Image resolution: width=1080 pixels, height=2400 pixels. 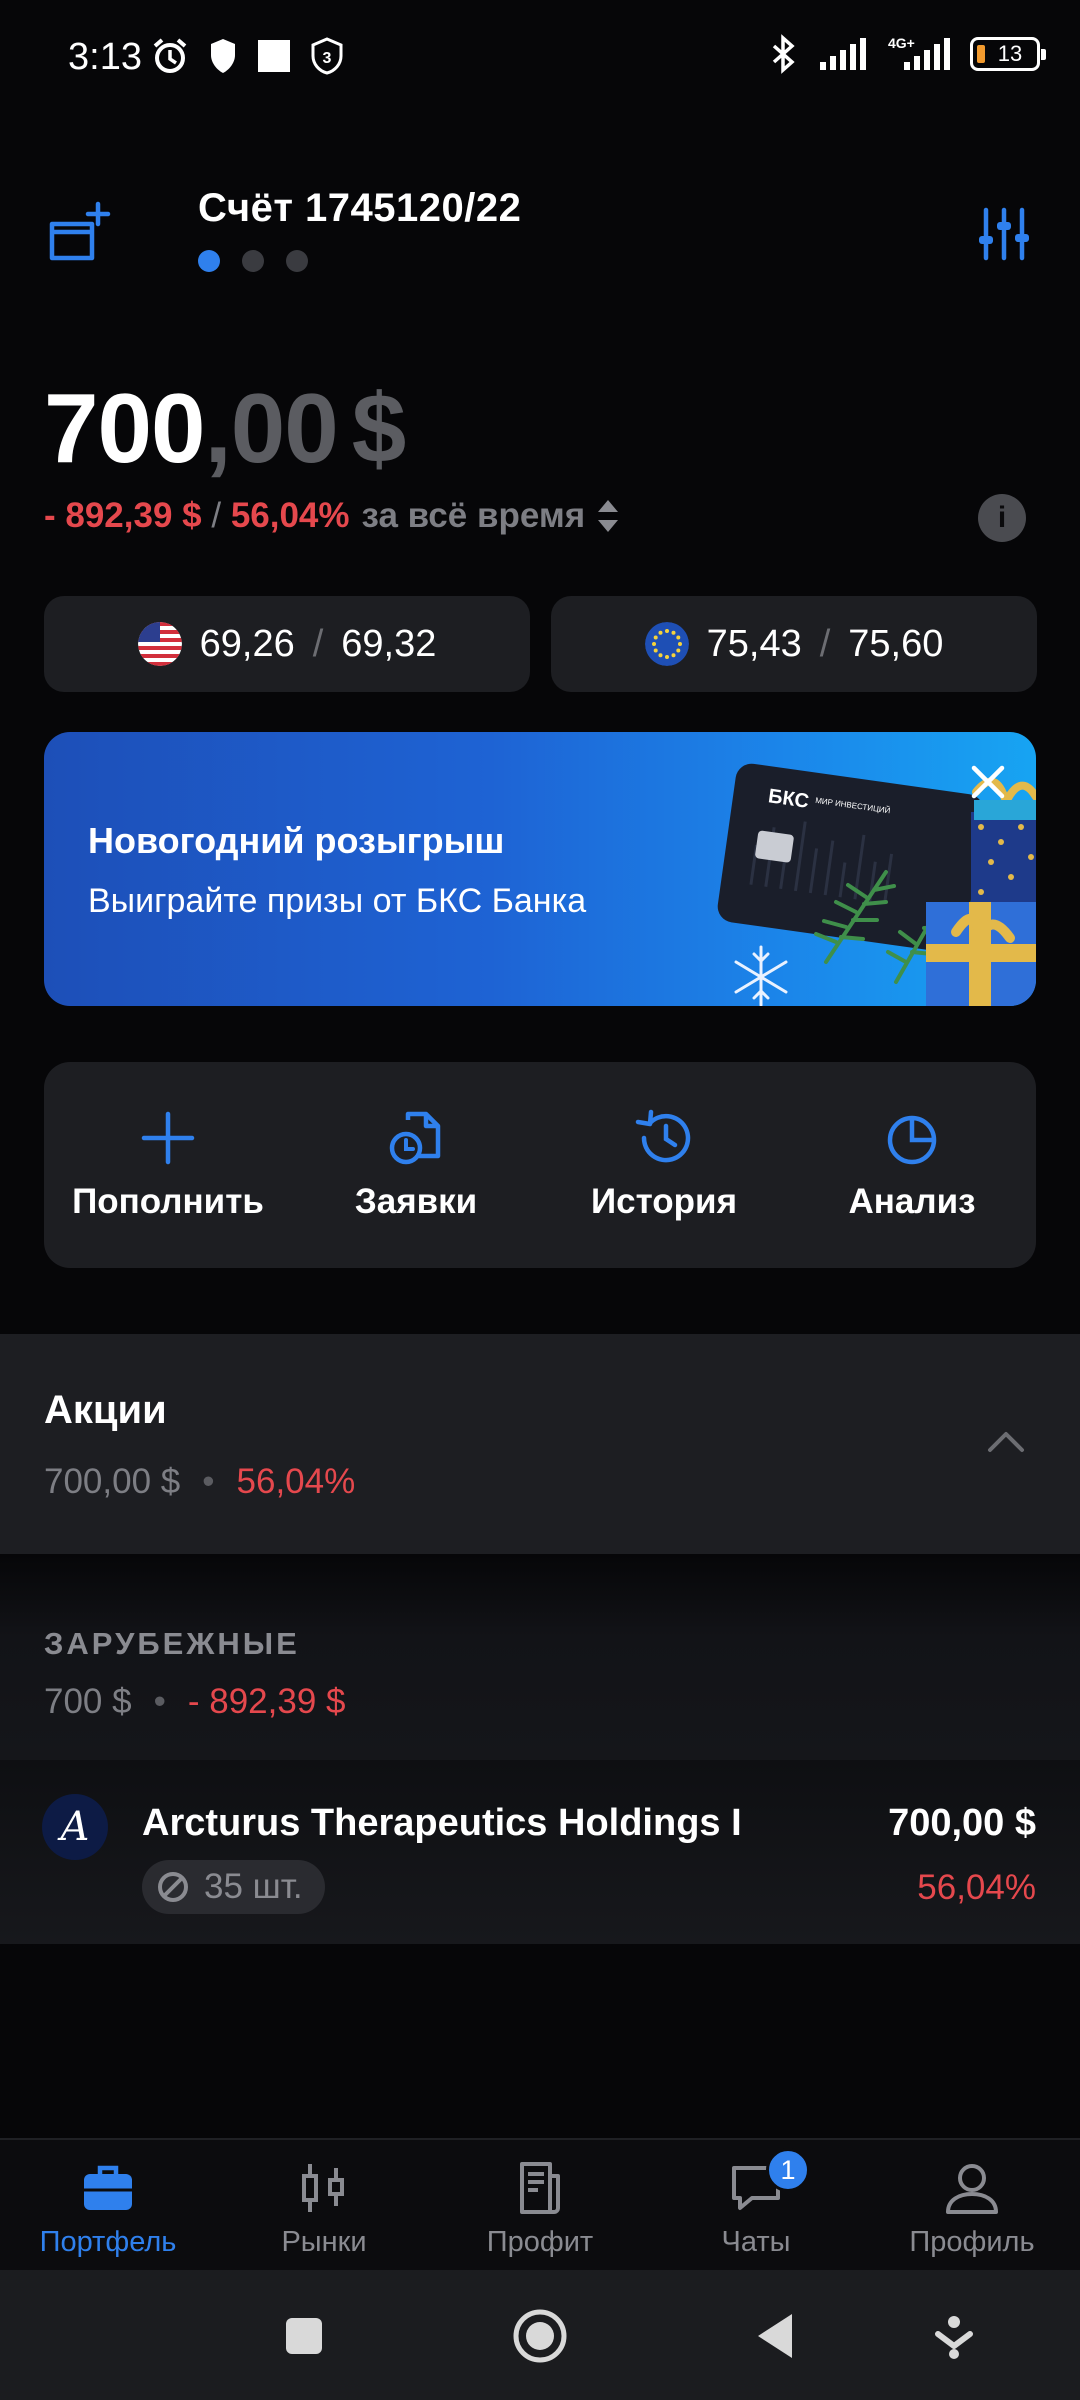 I want to click on pl-period-selector: за всё время, so click(x=474, y=516).